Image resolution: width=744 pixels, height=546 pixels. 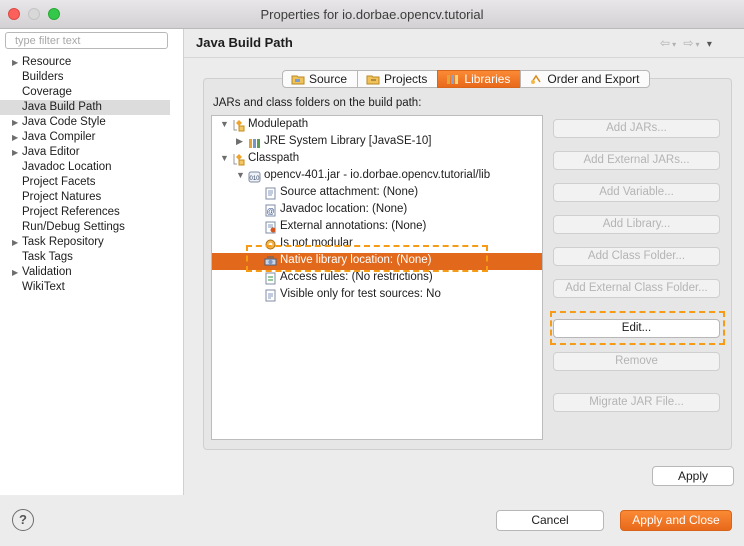 I want to click on page-title: Java Build Path, so click(x=244, y=42).